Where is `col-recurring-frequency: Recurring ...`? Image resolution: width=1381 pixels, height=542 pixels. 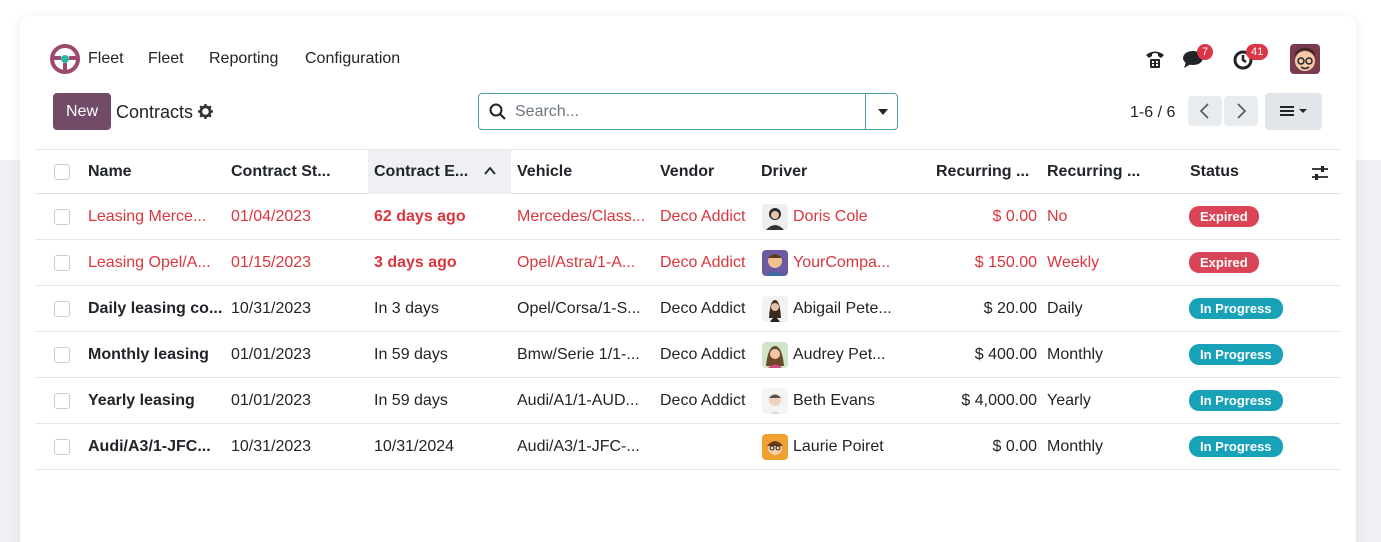 col-recurring-frequency: Recurring ... is located at coordinates (1093, 172).